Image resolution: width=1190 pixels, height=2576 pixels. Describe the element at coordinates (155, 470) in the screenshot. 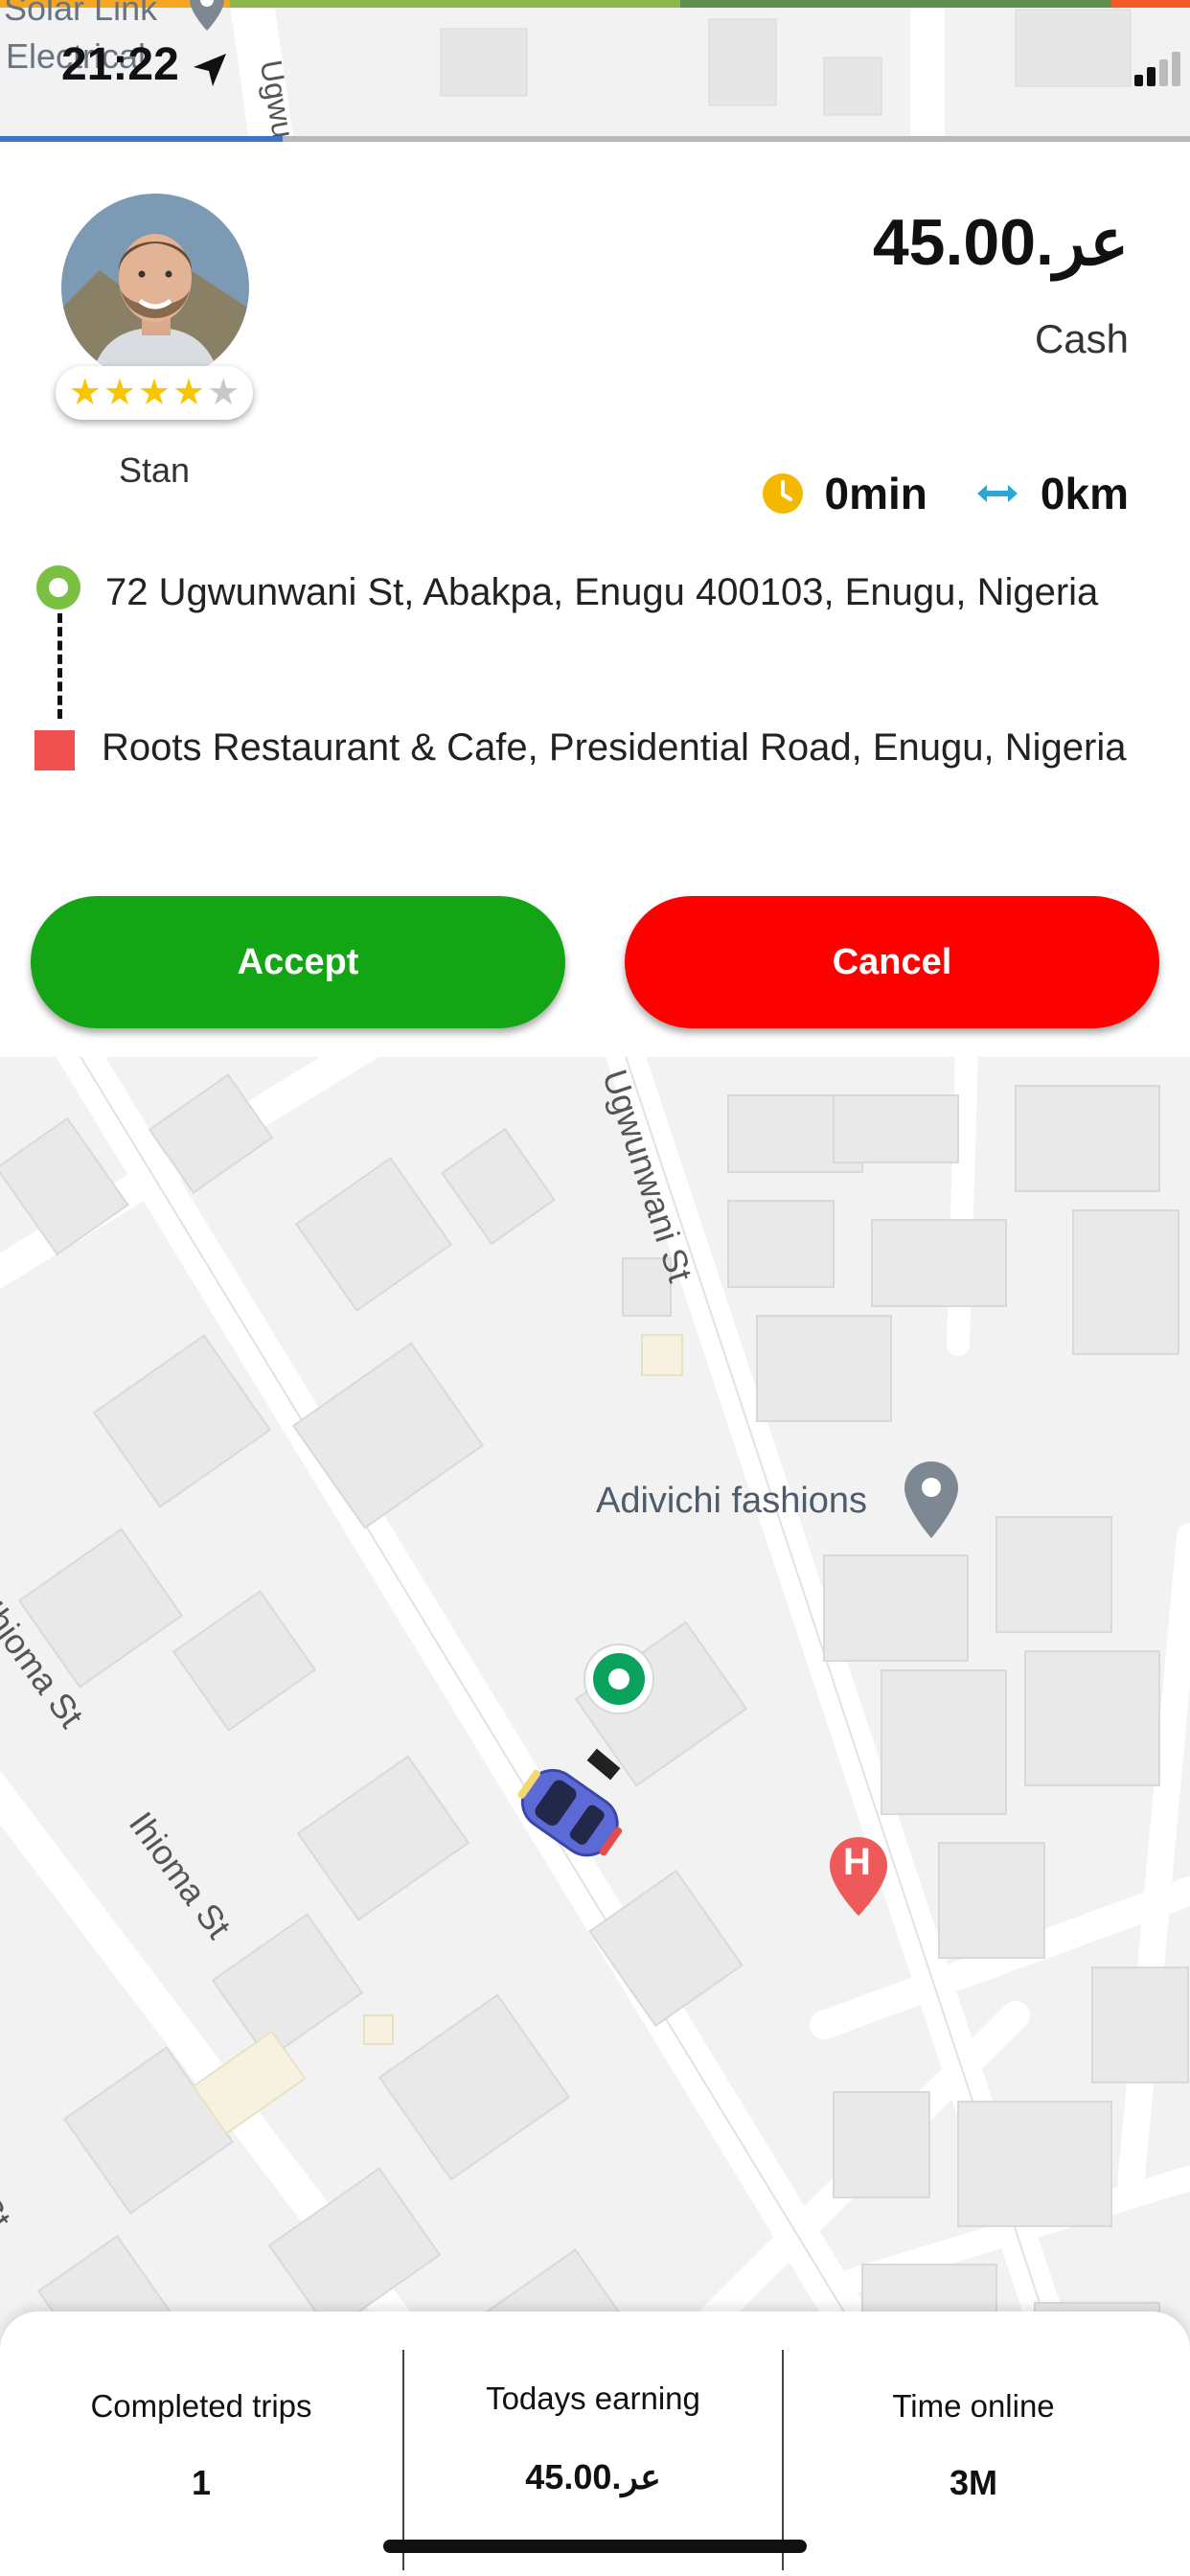

I see `rider-name: Stan` at that location.